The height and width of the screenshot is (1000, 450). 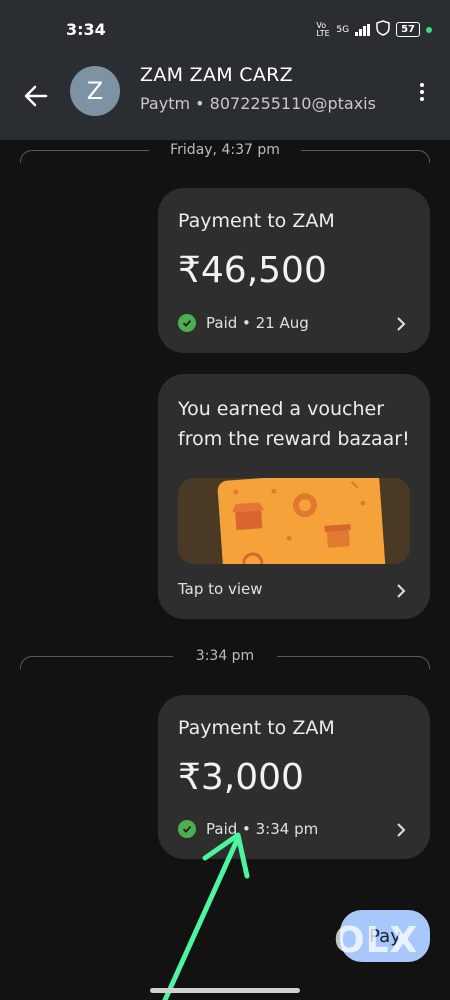 What do you see at coordinates (343, 29) in the screenshot?
I see `network-label: 5G` at bounding box center [343, 29].